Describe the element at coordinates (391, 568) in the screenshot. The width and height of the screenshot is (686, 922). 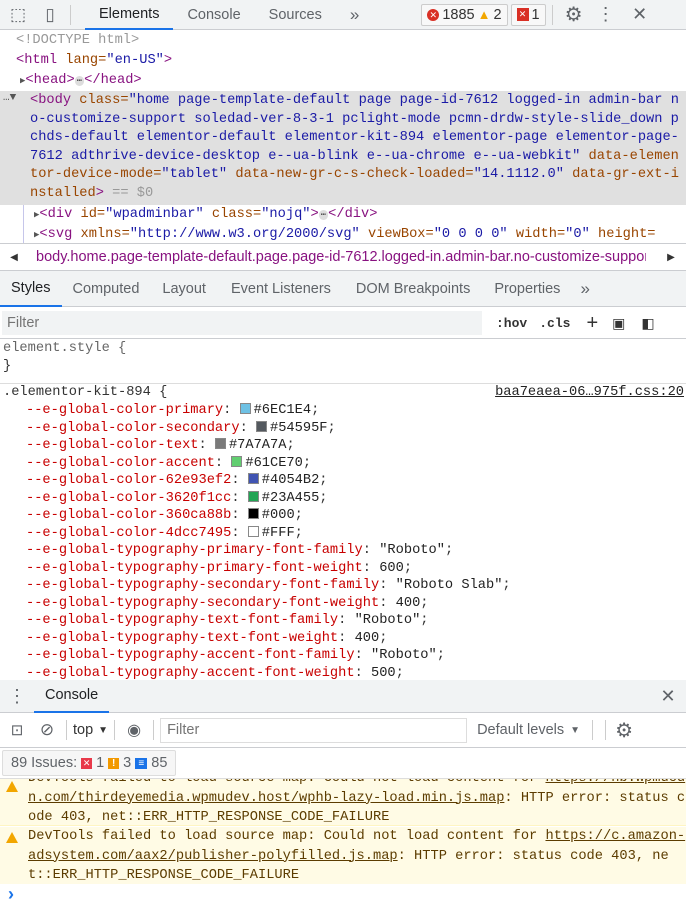
I see `property-value: 600` at that location.